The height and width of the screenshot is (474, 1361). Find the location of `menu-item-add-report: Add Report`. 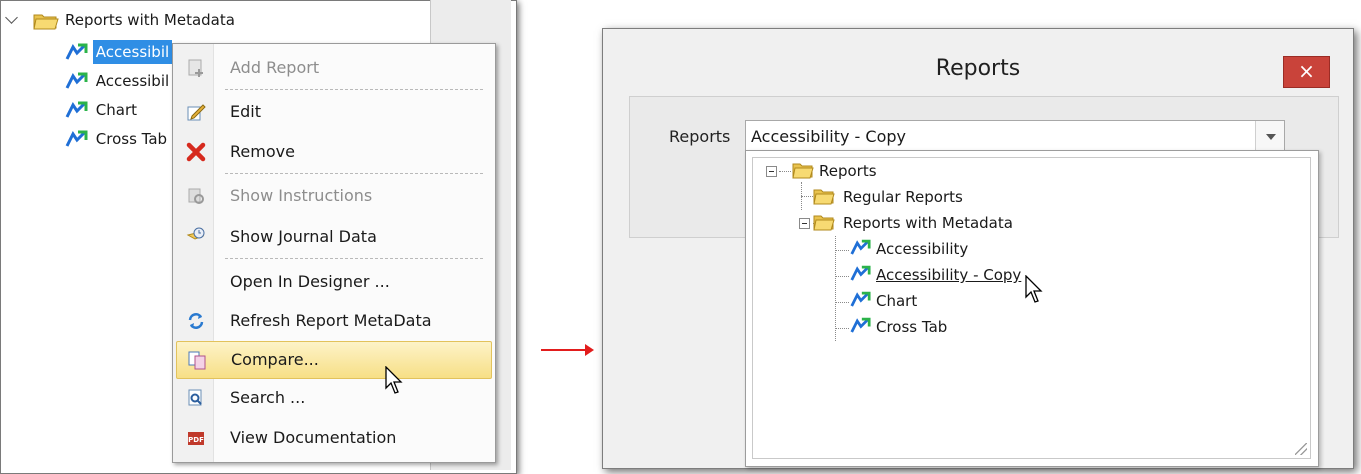

menu-item-add-report: Add Report is located at coordinates (334, 68).